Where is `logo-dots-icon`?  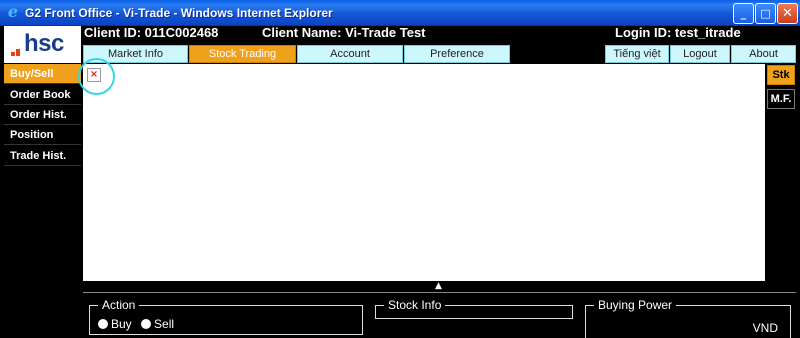
logo-dots-icon is located at coordinates (17, 51).